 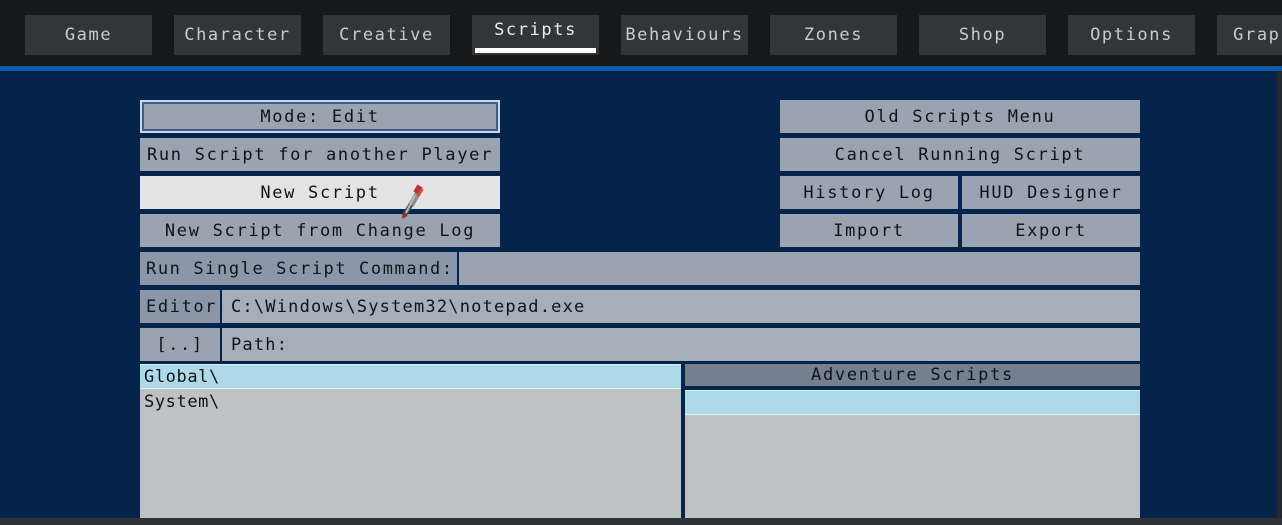 I want to click on mode-edit-label: Mode: Edit, so click(x=320, y=116).